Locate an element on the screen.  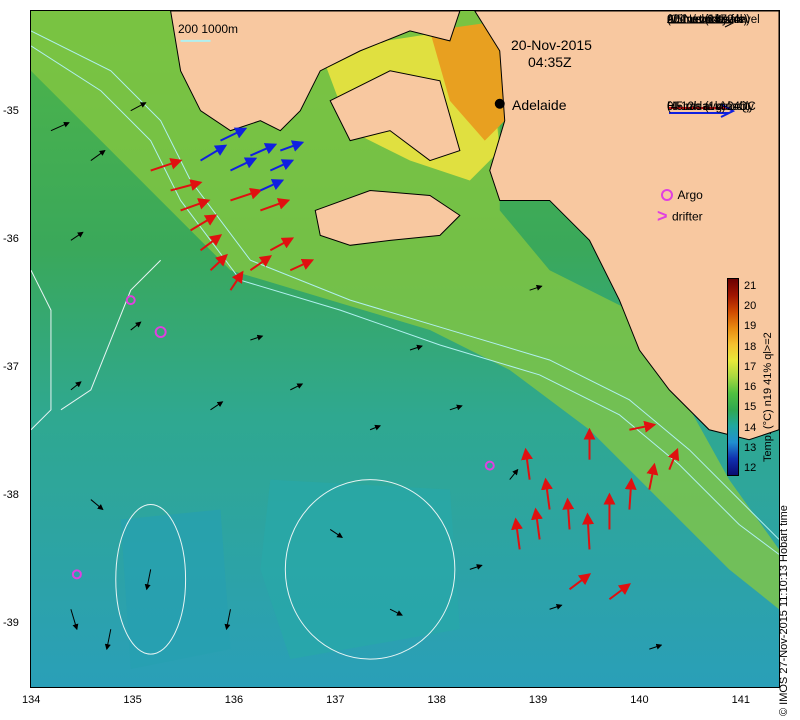
colorbar-tick-label: 18 is located at coordinates (750, 346).